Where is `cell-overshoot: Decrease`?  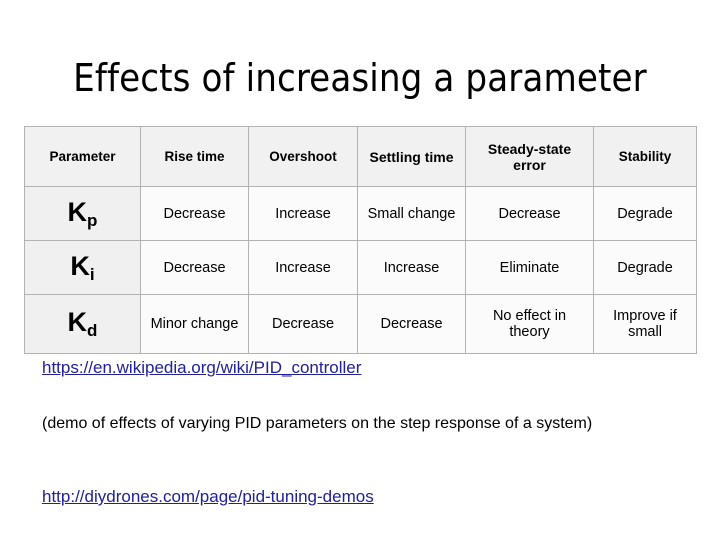
cell-overshoot: Decrease is located at coordinates (303, 324).